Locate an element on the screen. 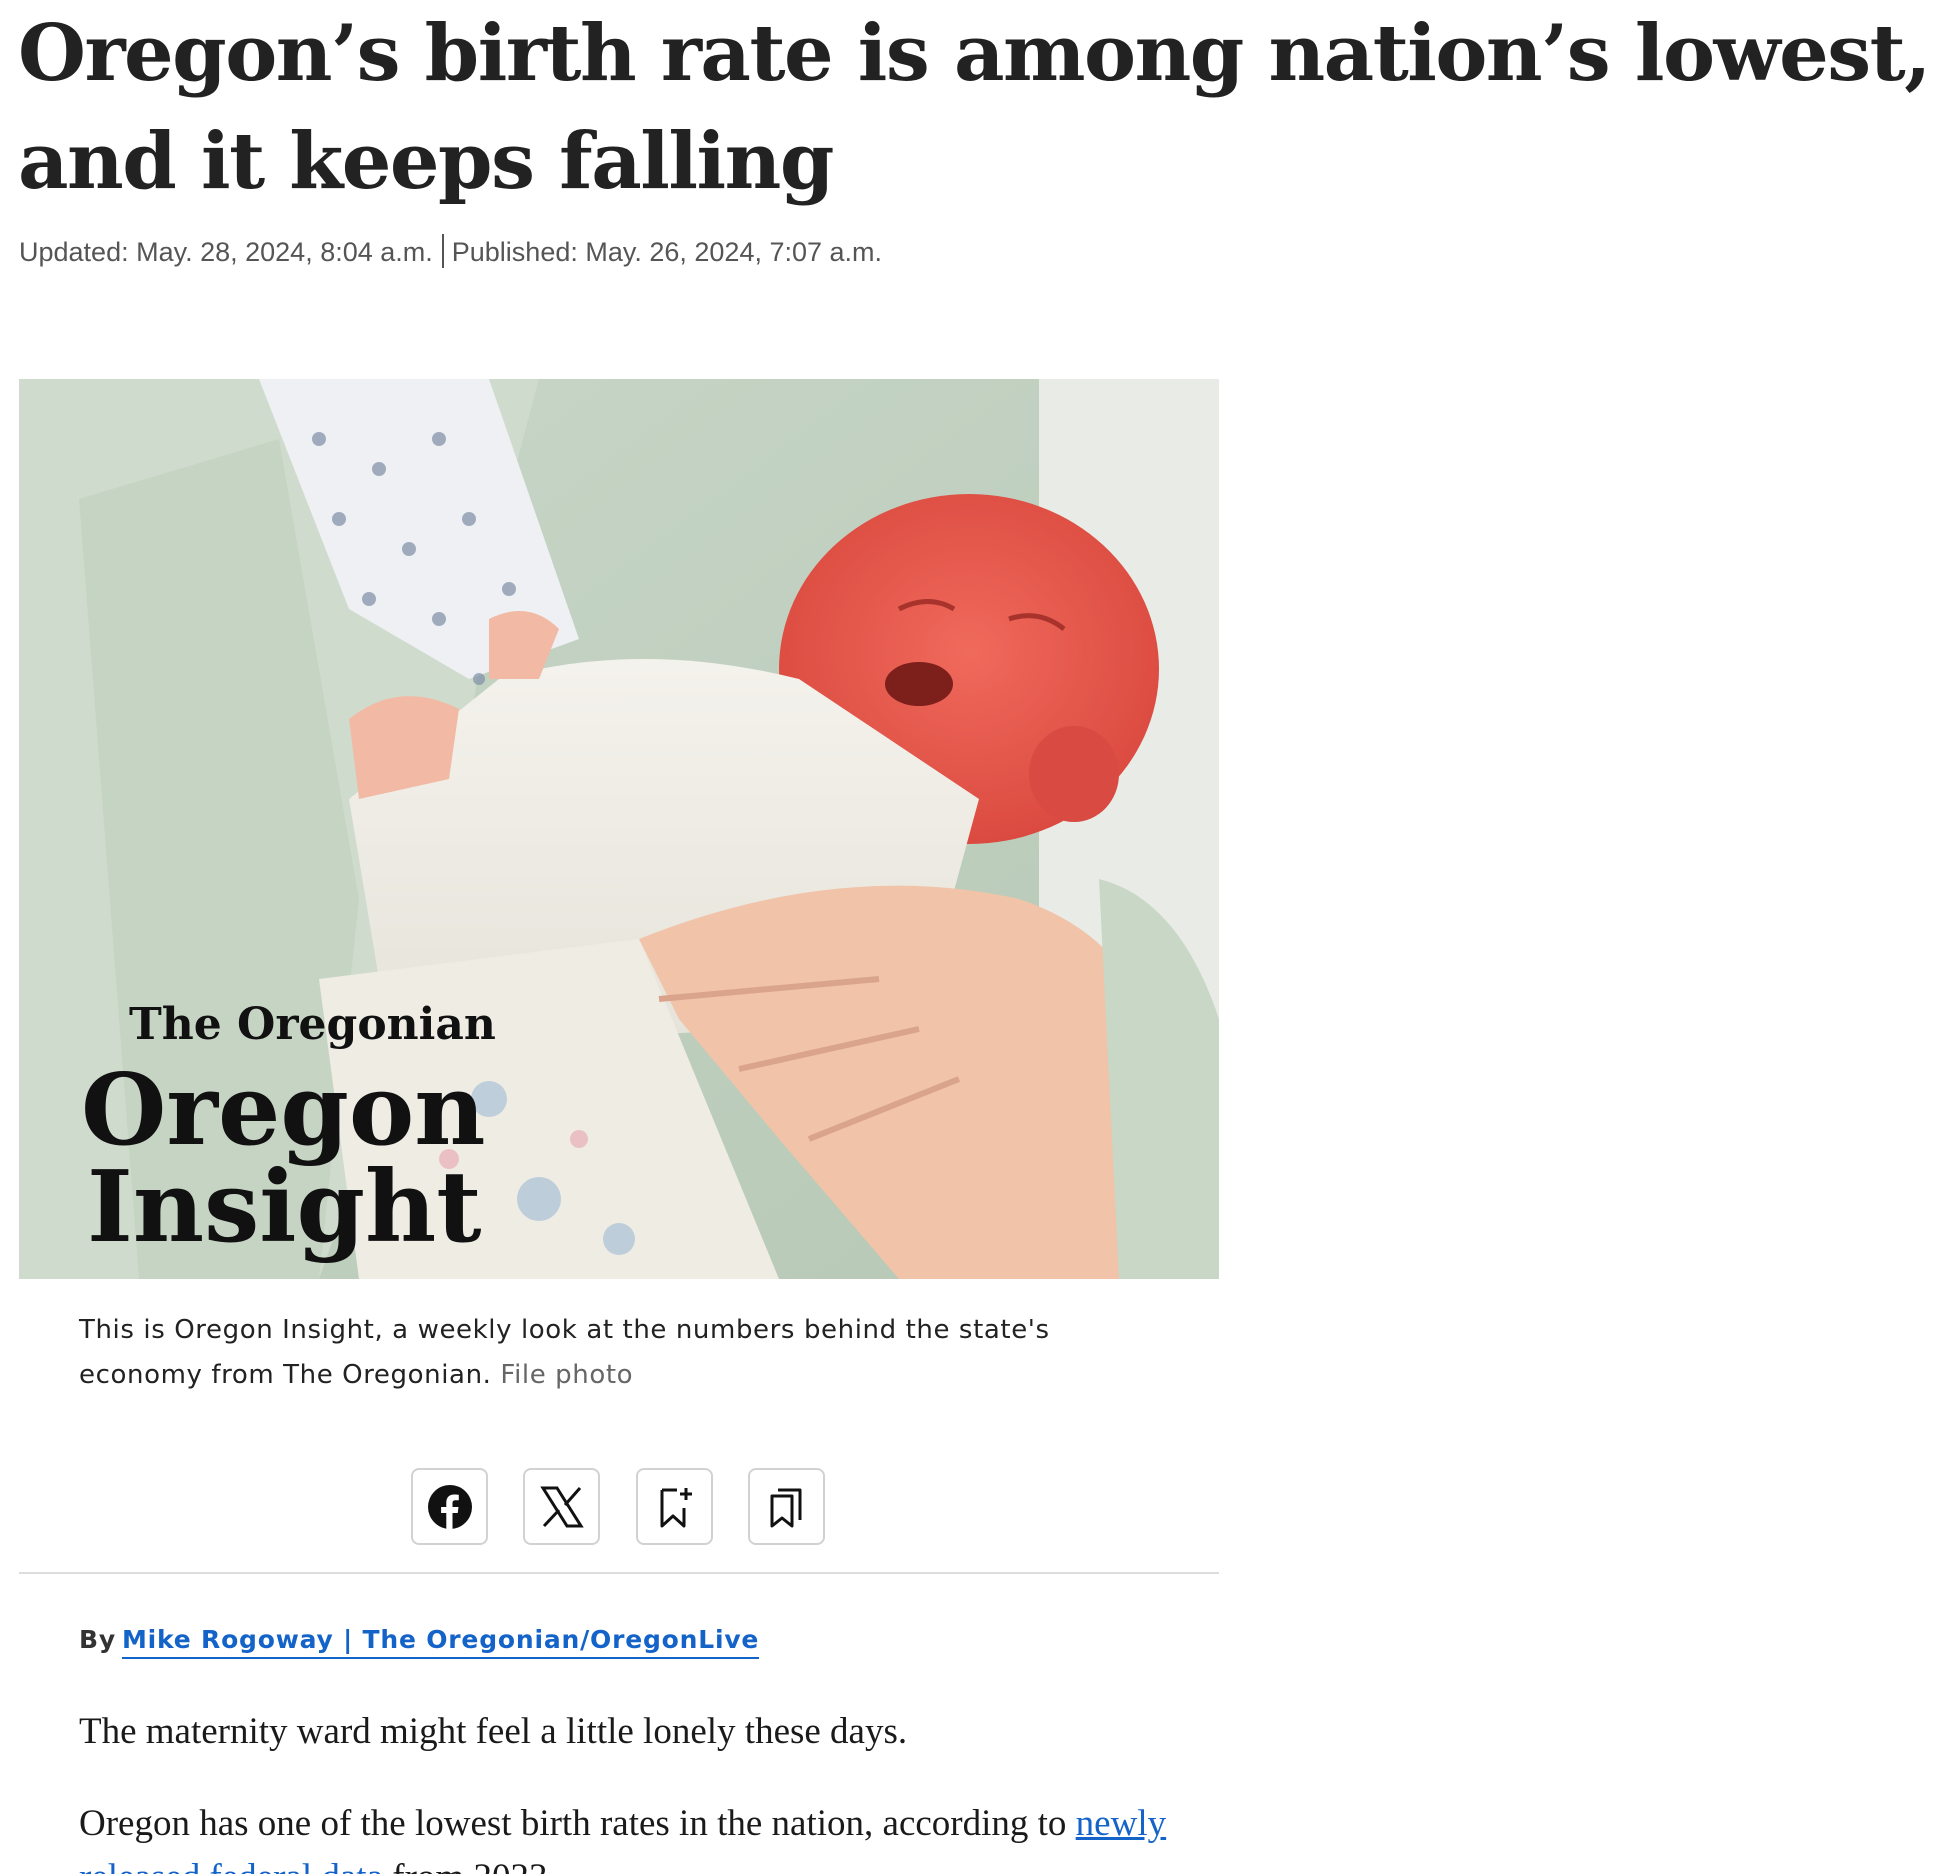 The height and width of the screenshot is (1874, 1944). bookmark-add-icon is located at coordinates (676, 1507).